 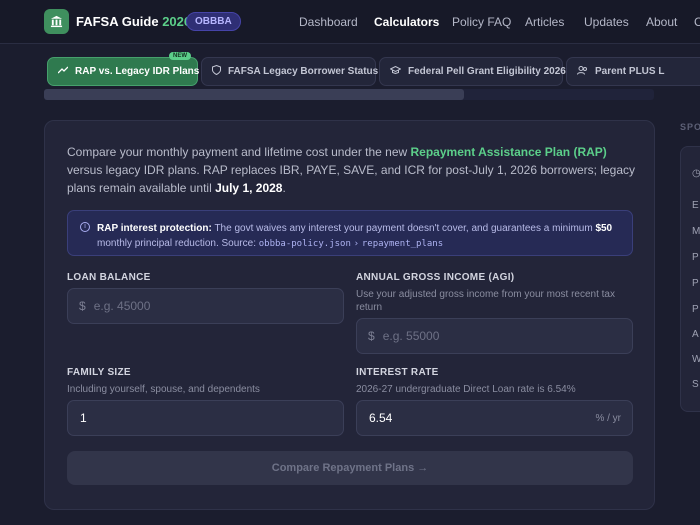 I want to click on interest-rate-value: 6.54, so click(x=381, y=418).